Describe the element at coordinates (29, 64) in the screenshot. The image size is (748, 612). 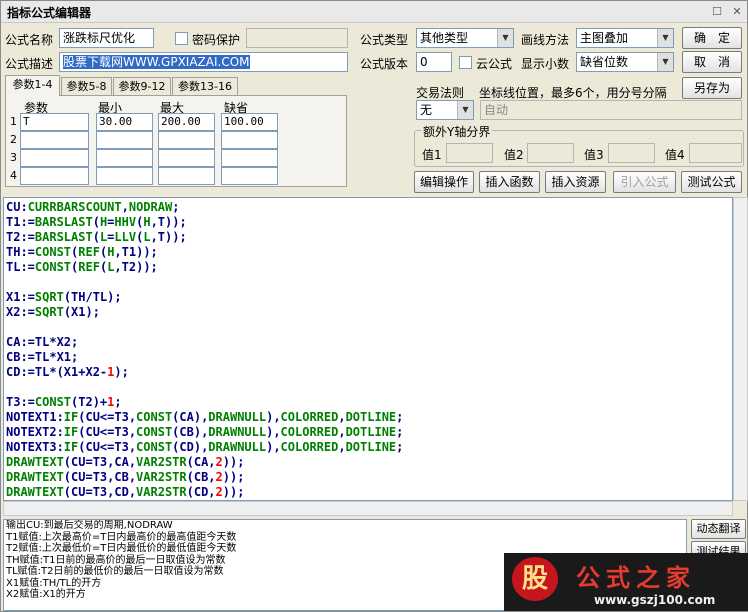
I see `desc-label: 公式描述` at that location.